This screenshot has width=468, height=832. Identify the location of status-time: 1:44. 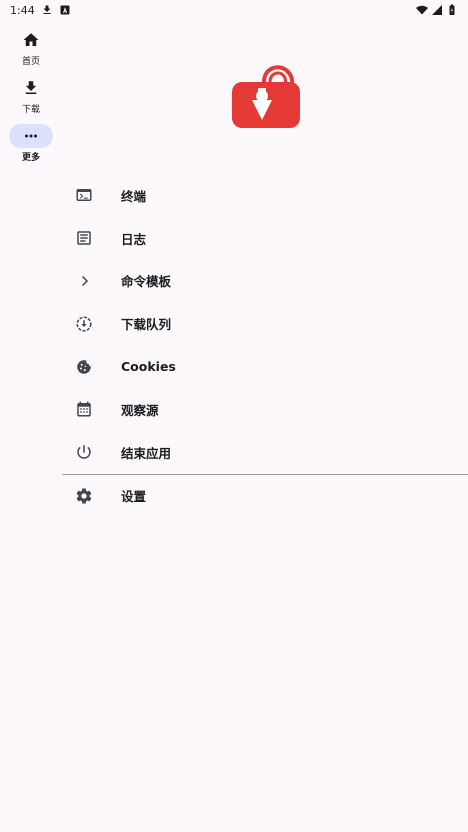
(22, 10).